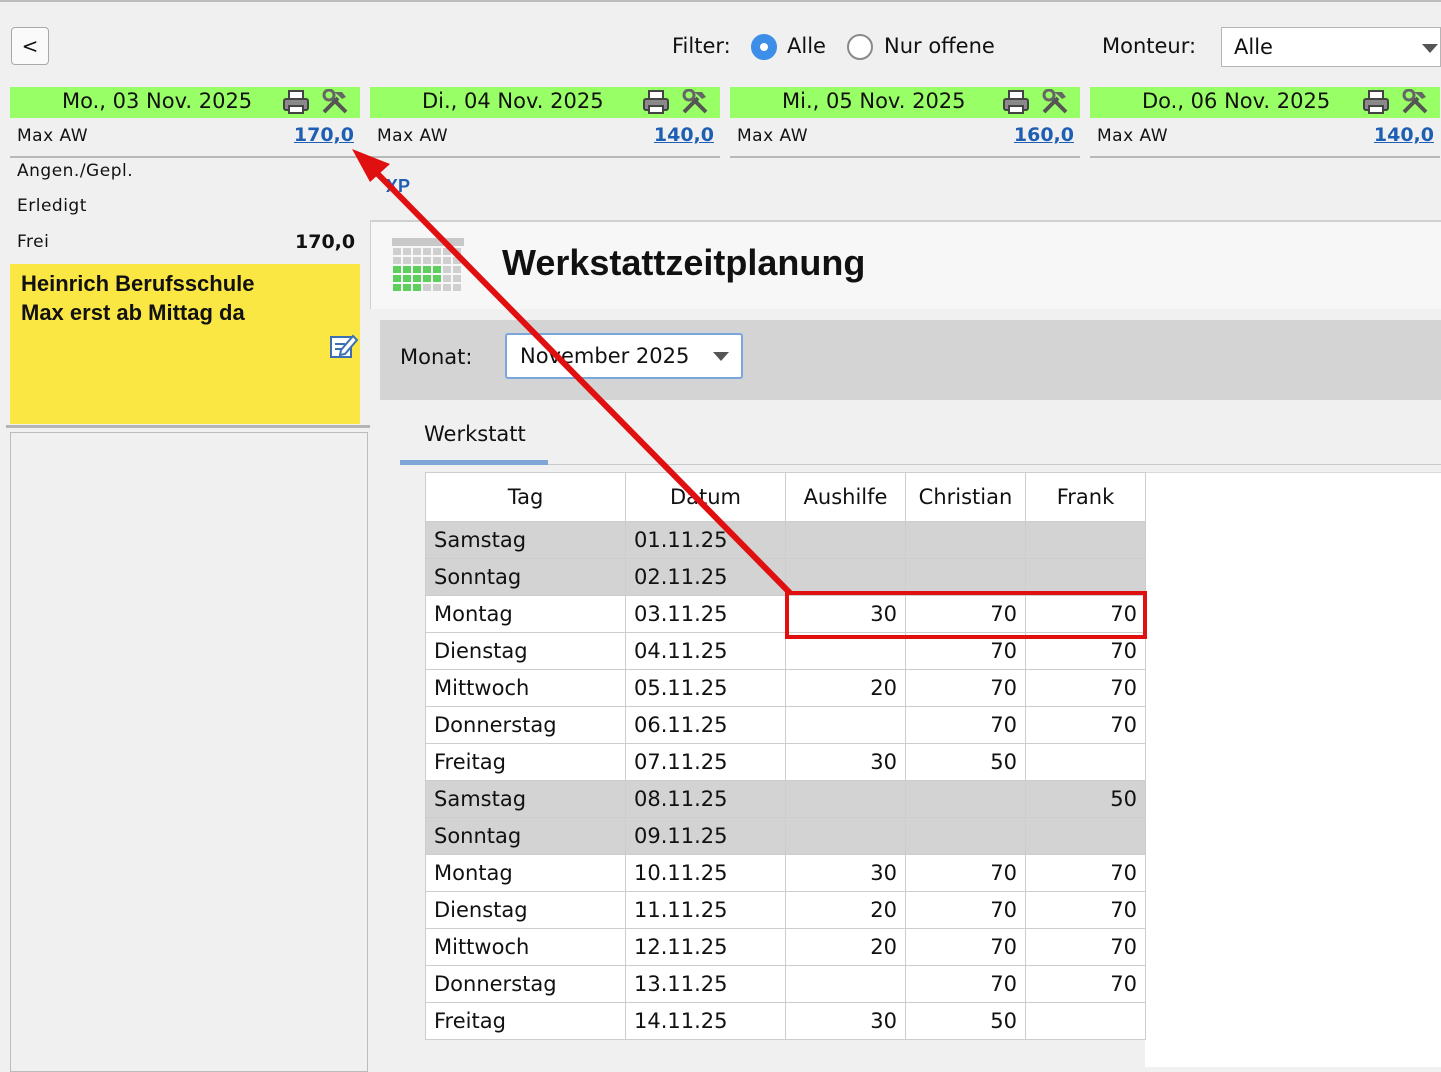 This screenshot has height=1072, width=1441. What do you see at coordinates (905, 102) in the screenshot?
I see `day-header-2: Mi., 05 Nov. 2025` at bounding box center [905, 102].